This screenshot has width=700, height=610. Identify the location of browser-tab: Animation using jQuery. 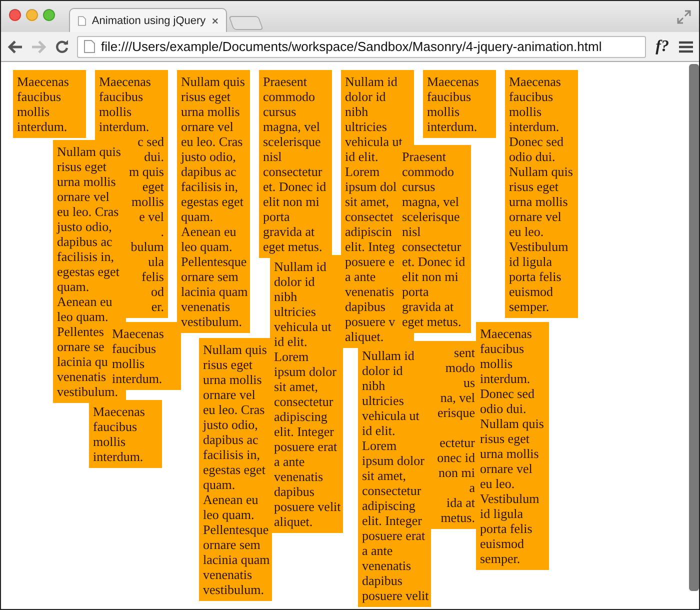
(148, 20).